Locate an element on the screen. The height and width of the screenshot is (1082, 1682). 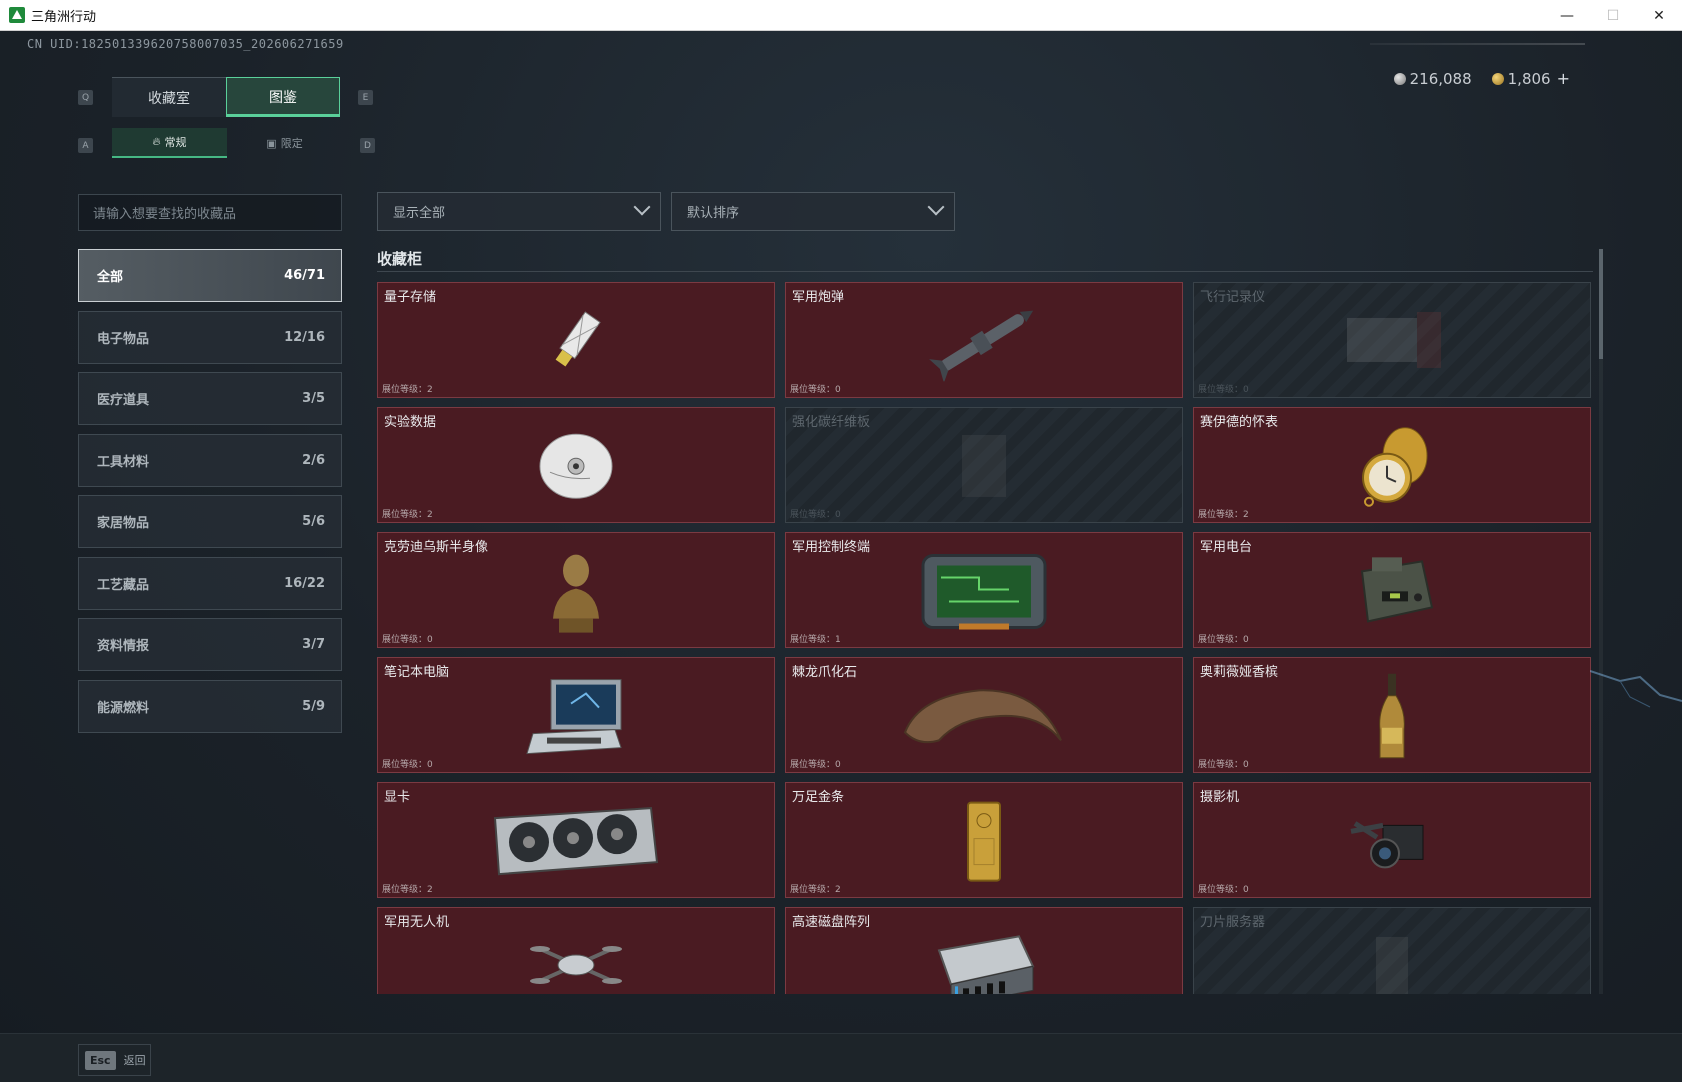
key-hint-e: E is located at coordinates (365, 97).